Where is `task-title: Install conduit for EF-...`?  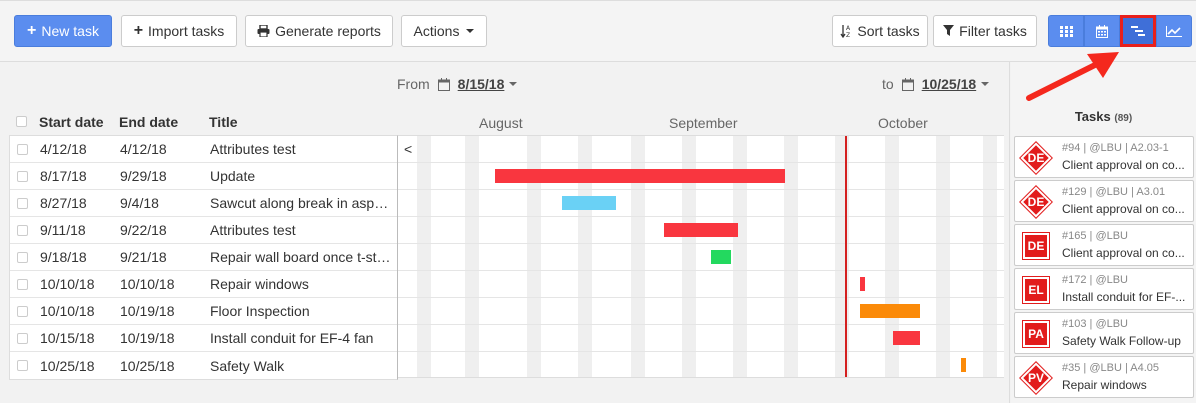 task-title: Install conduit for EF-... is located at coordinates (1124, 297).